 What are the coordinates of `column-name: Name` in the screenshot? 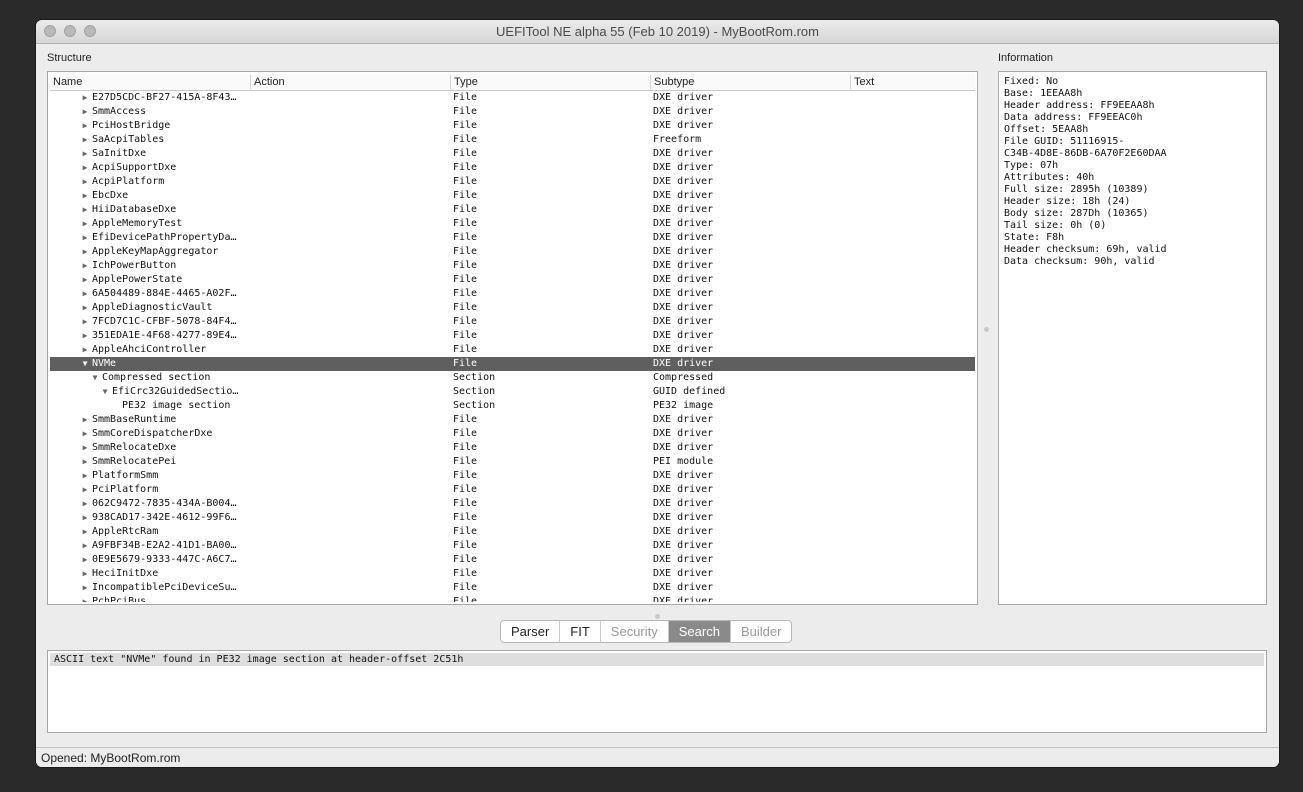 It's located at (150, 82).